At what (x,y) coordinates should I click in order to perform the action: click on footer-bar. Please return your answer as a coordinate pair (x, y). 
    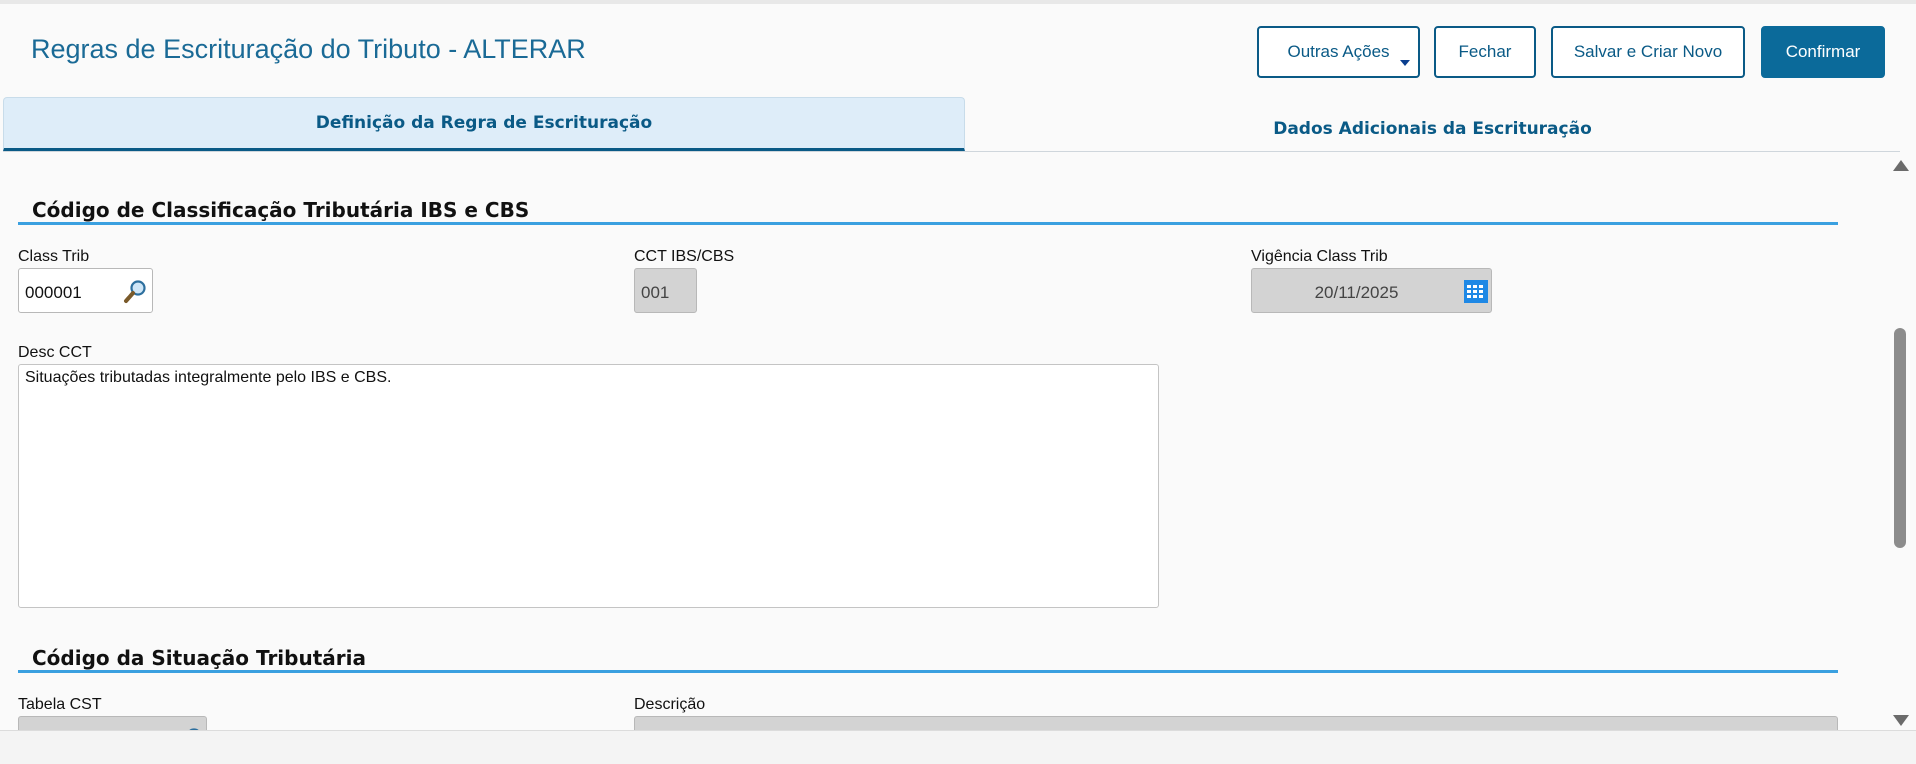
    Looking at the image, I should click on (958, 747).